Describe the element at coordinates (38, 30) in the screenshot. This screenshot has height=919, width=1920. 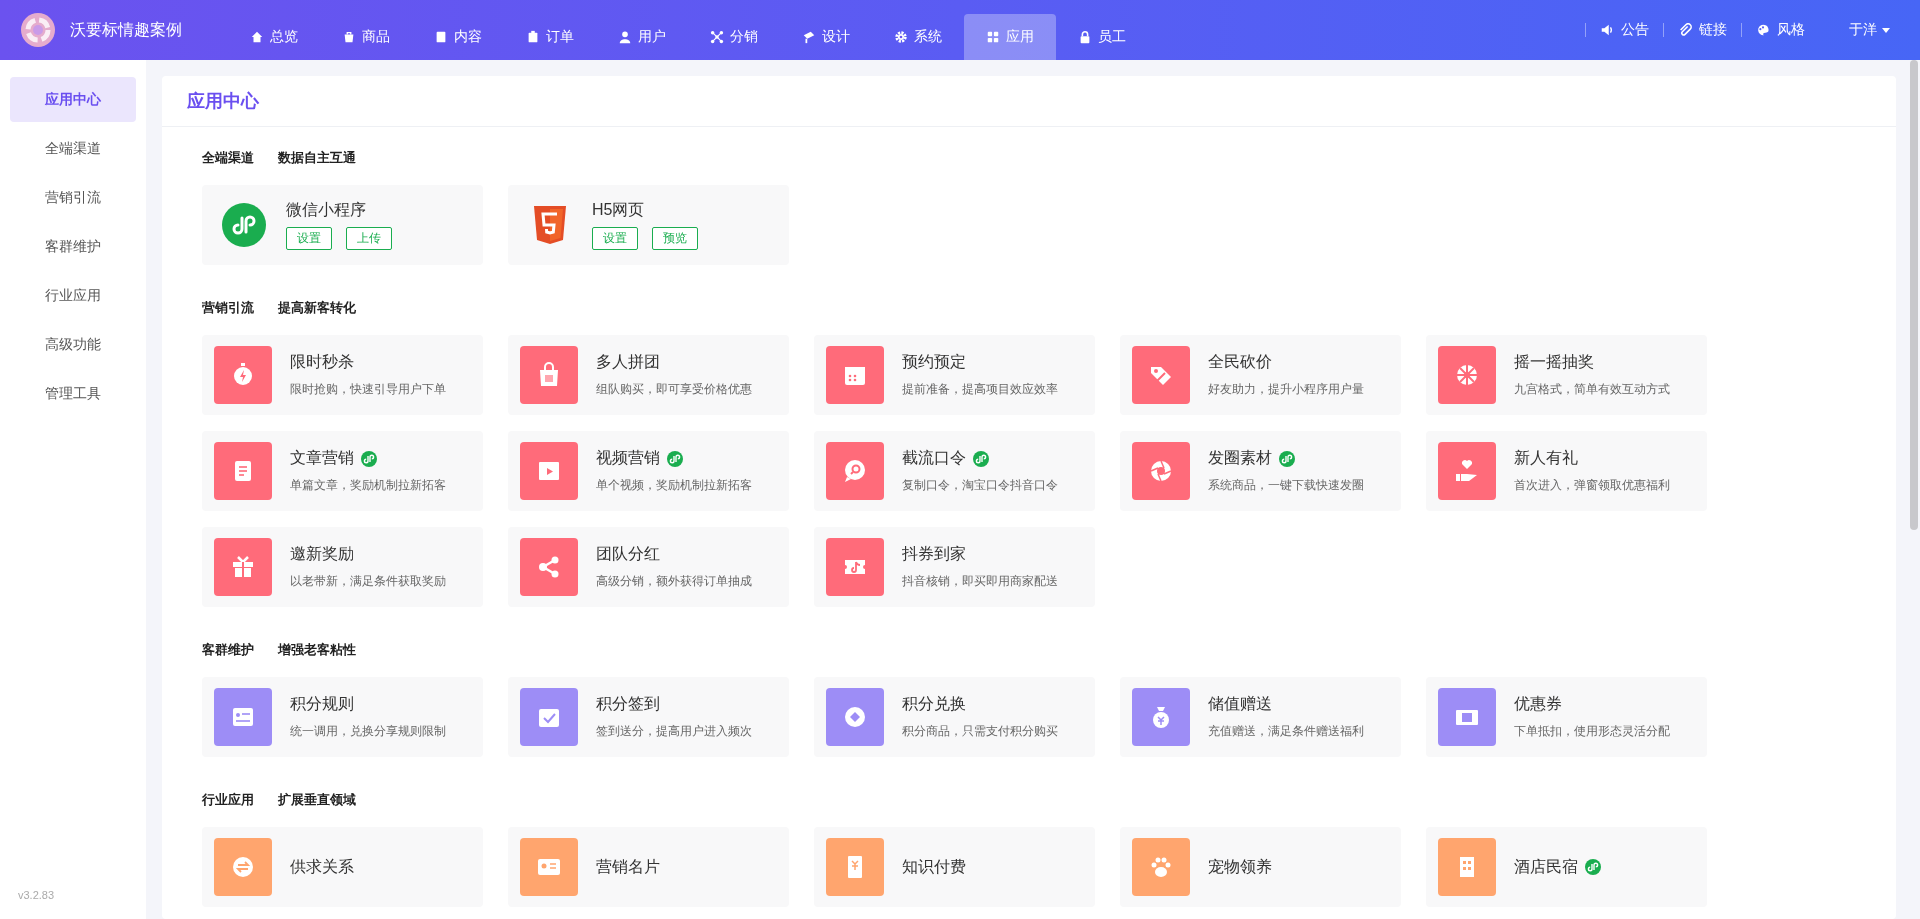
I see `logo-icon` at that location.